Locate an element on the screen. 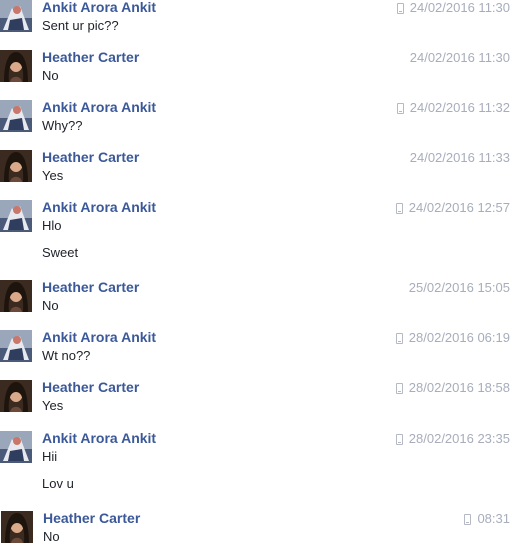  timestamp: 28/02/2016 06:19 is located at coordinates (452, 338).